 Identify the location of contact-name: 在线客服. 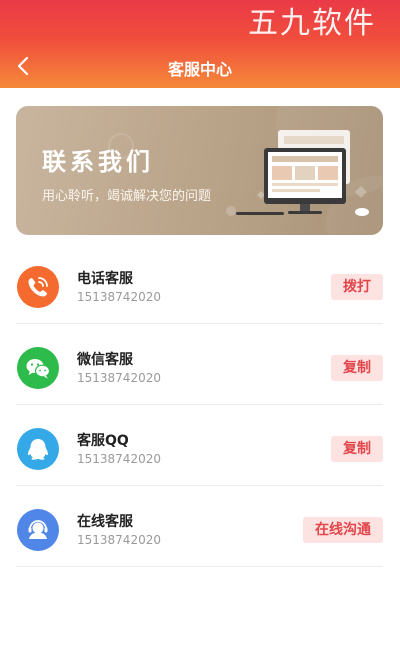
(105, 522).